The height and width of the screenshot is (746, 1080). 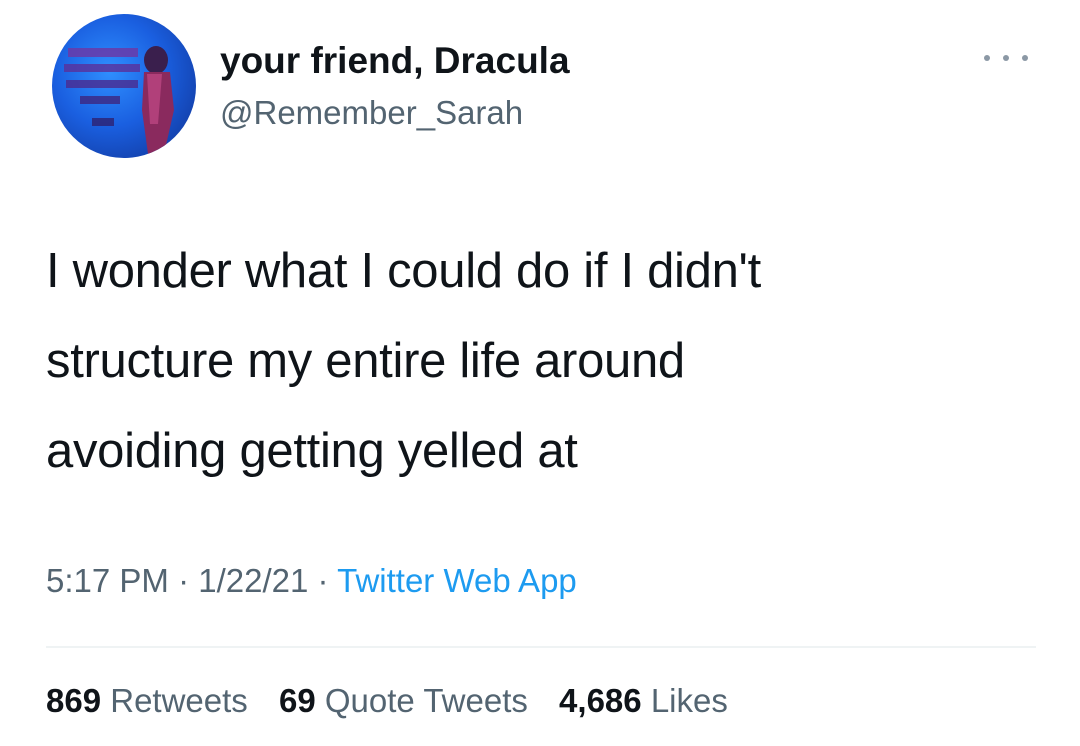 What do you see at coordinates (74, 700) in the screenshot?
I see `retweets-count: 869` at bounding box center [74, 700].